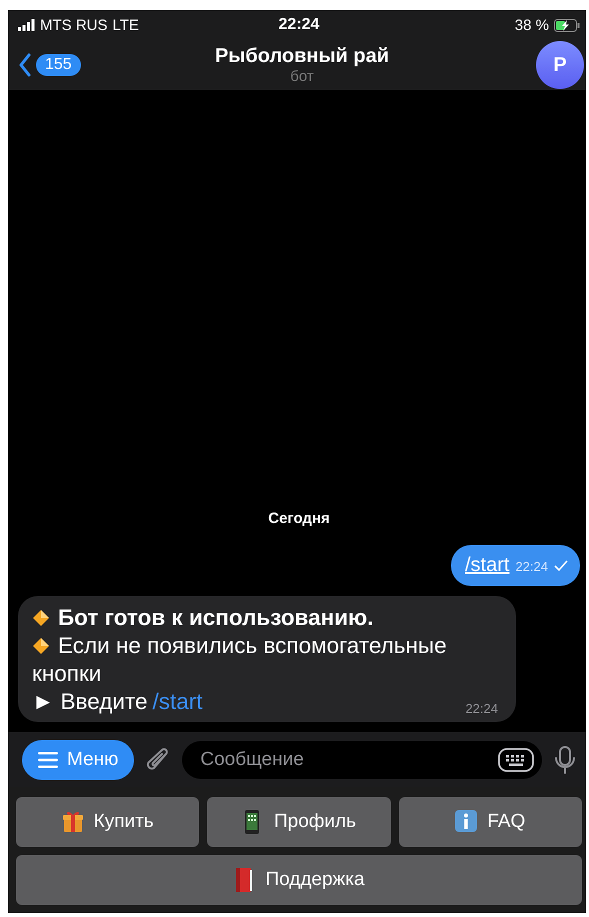  I want to click on signal-icon, so click(26, 25).